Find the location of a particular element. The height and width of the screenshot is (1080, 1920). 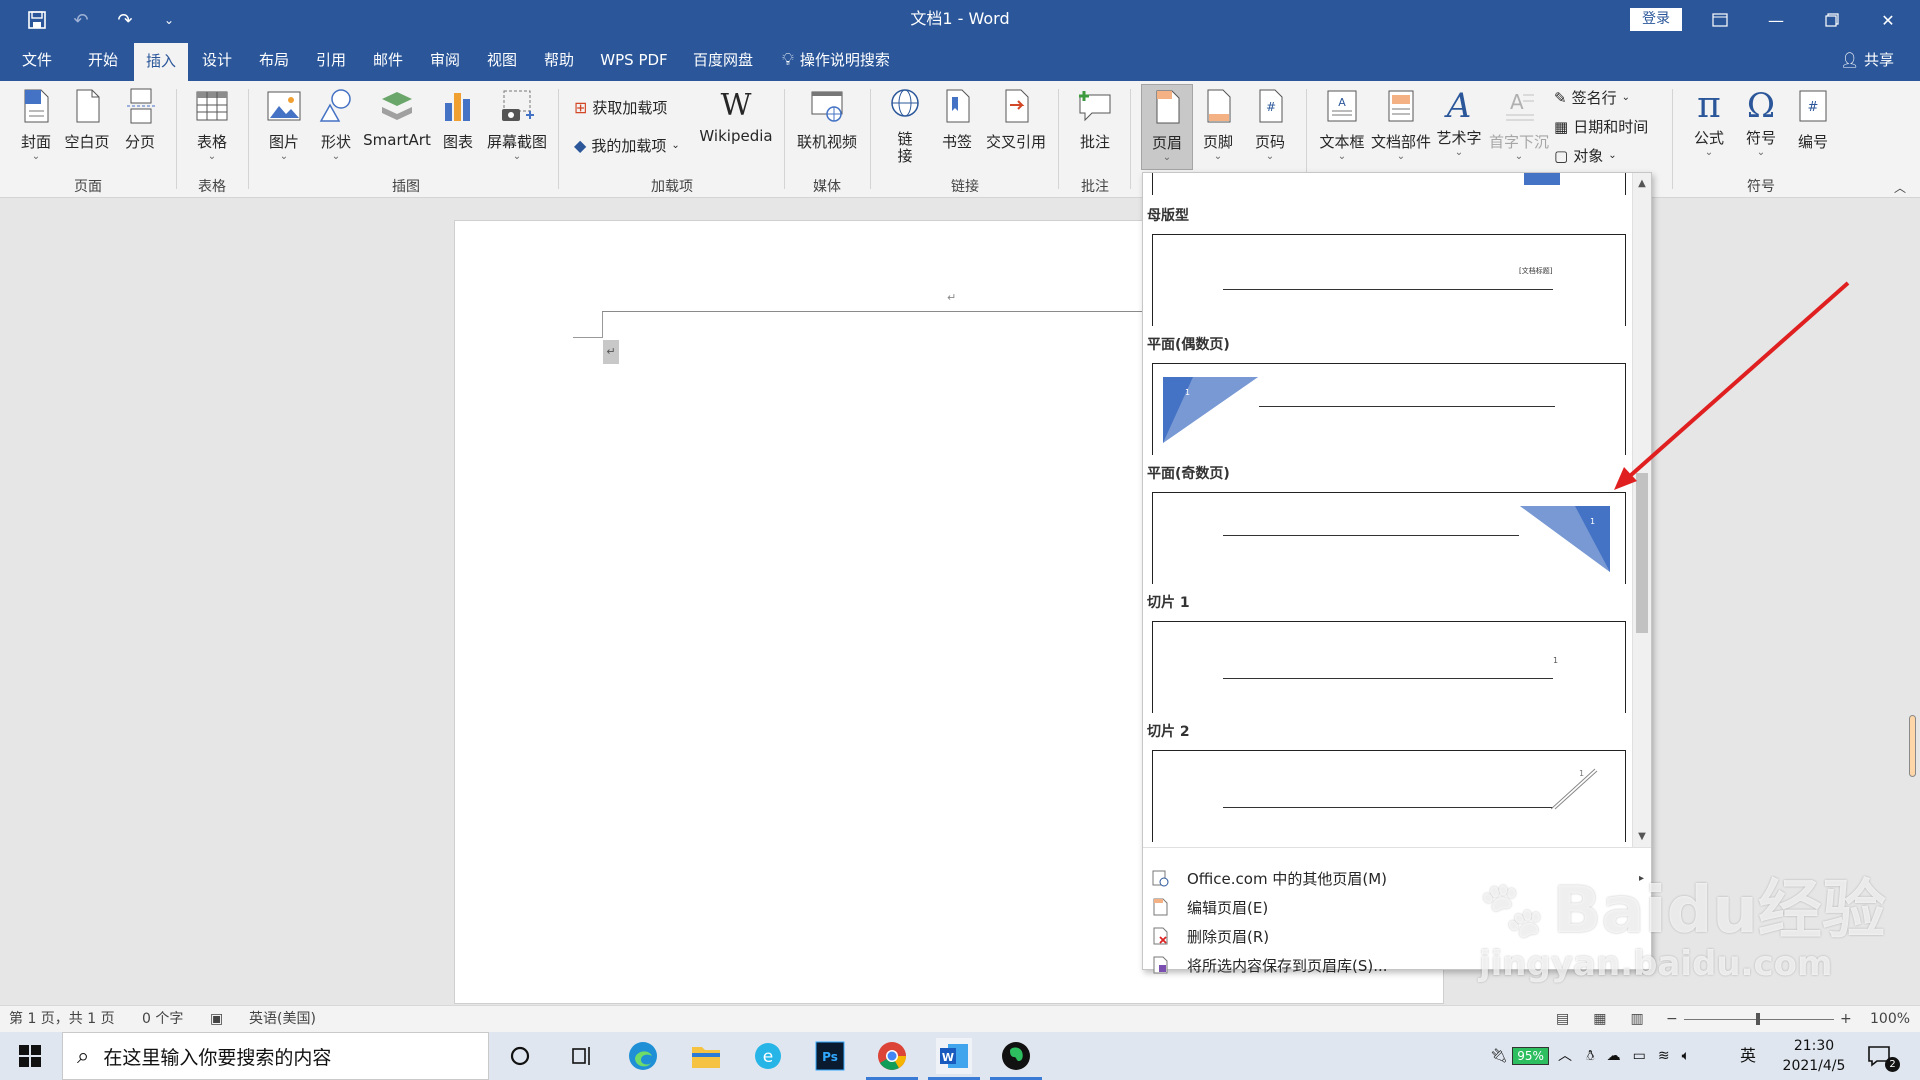

zoom-out-icon: − is located at coordinates (1672, 1019).